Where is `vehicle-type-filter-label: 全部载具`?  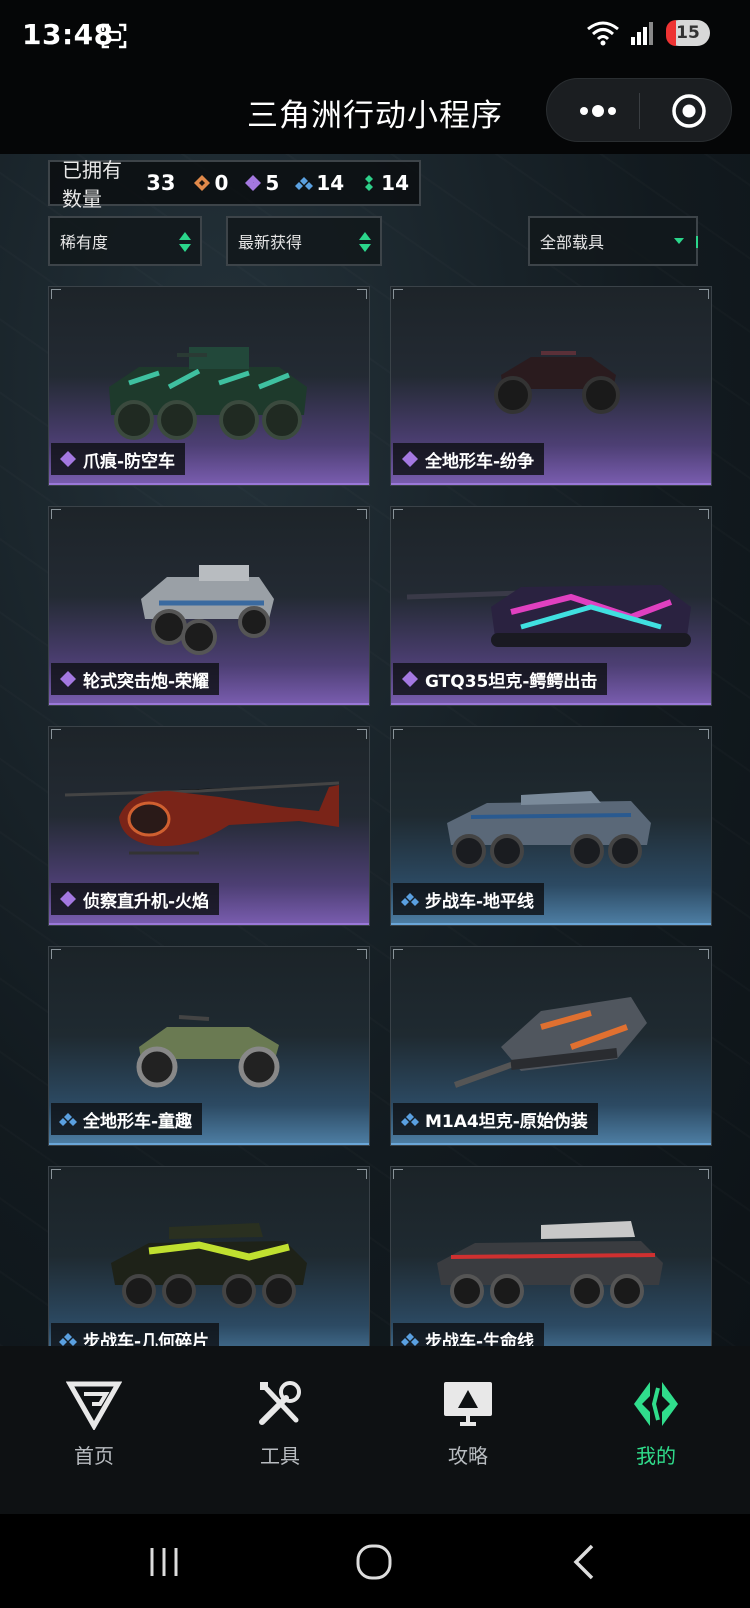
vehicle-type-filter-label: 全部载具 is located at coordinates (572, 242).